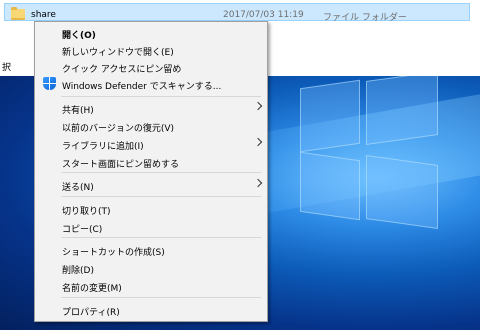 This screenshot has width=480, height=330. I want to click on menu-item-label: 切り取り(T), so click(86, 212).